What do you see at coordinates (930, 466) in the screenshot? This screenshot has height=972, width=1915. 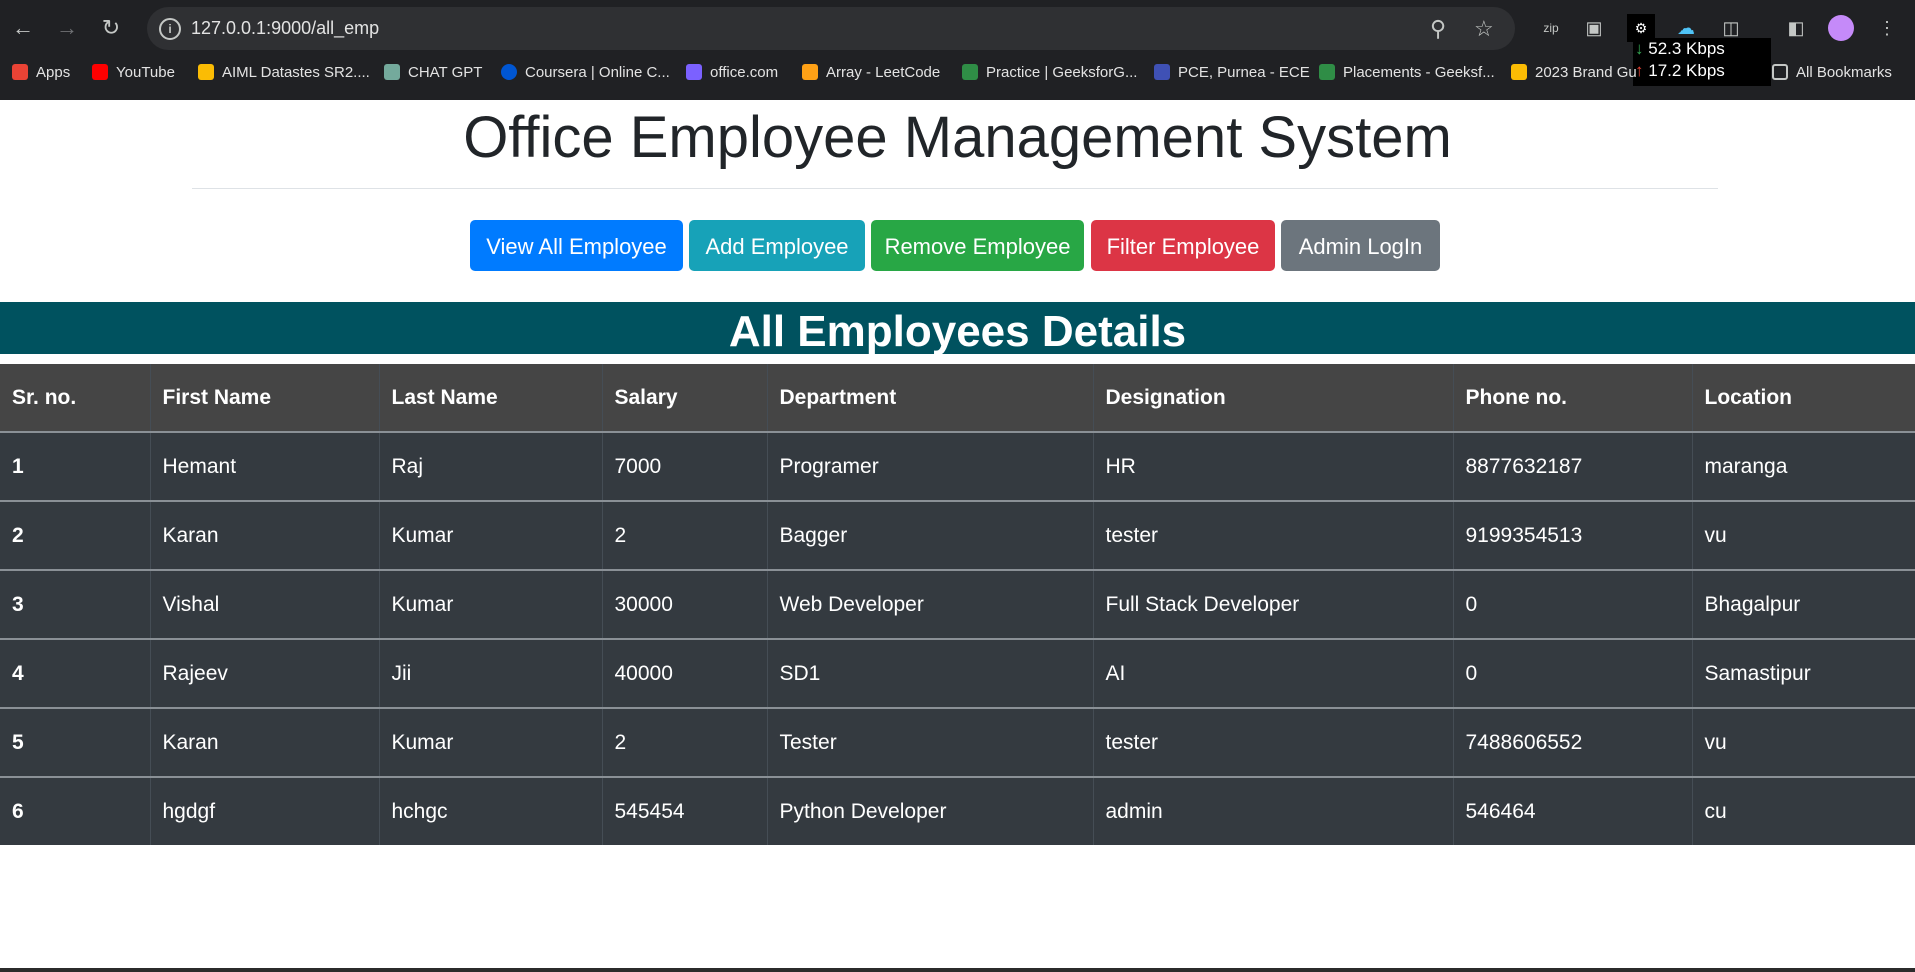 I see `table-cell: Programer` at bounding box center [930, 466].